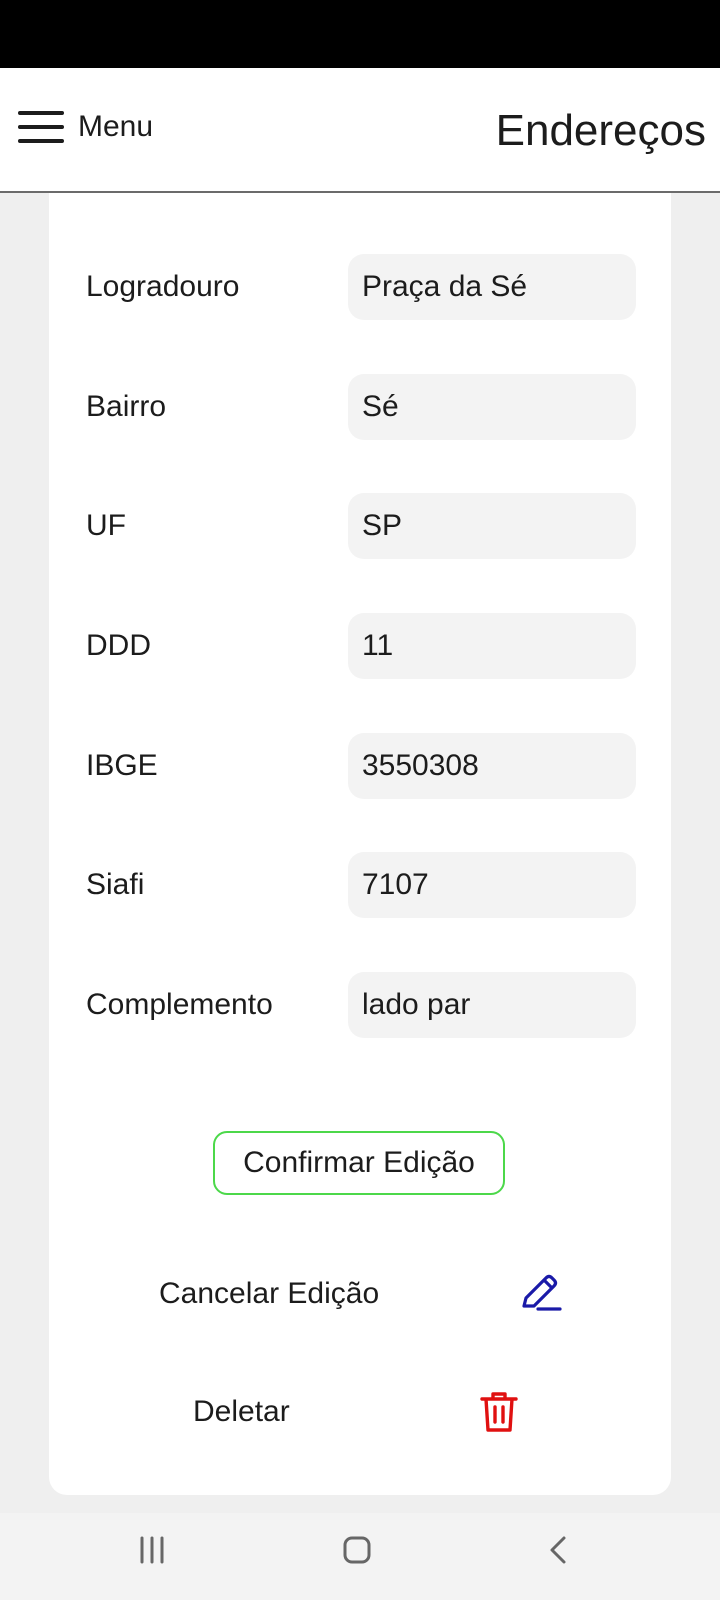 The height and width of the screenshot is (1600, 720). What do you see at coordinates (269, 1293) in the screenshot?
I see `cancel-edit-label: Cancelar Edição` at bounding box center [269, 1293].